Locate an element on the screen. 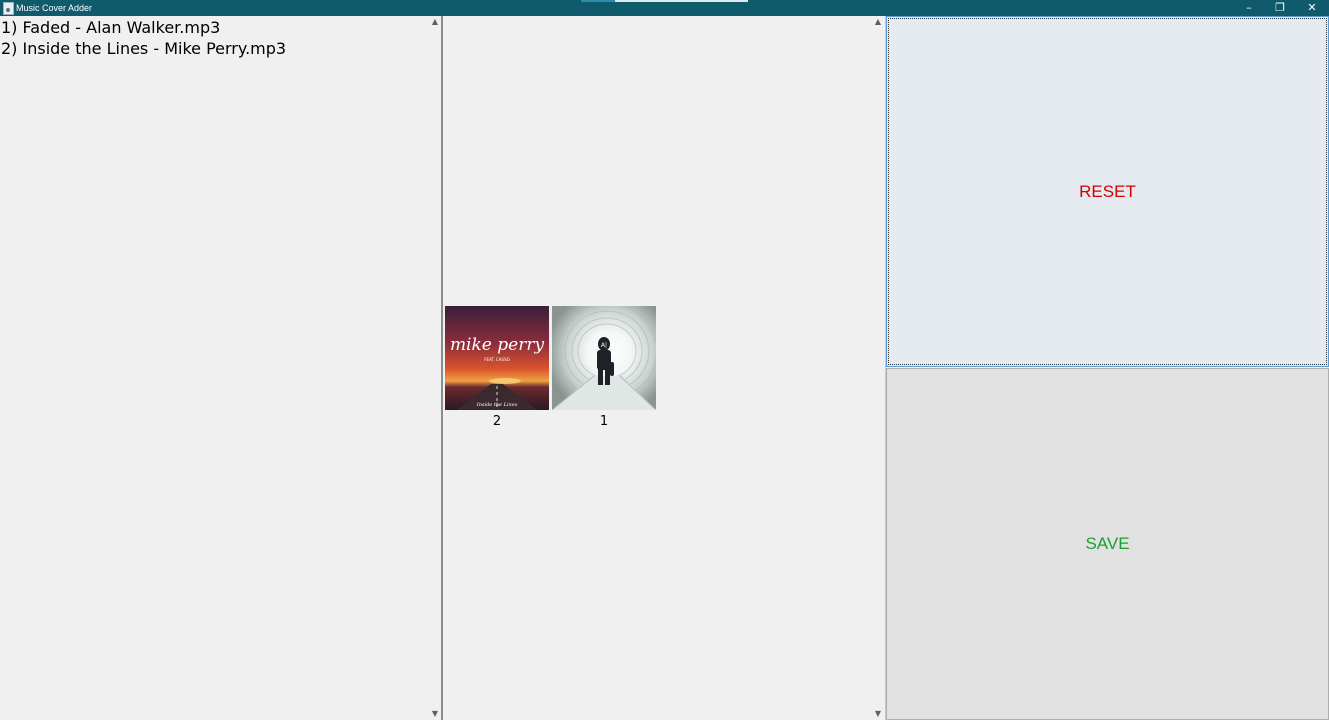 The height and width of the screenshot is (720, 1329). file-list-item: 2) Inside the Lines - Mike Perry.mp3 is located at coordinates (143, 48).